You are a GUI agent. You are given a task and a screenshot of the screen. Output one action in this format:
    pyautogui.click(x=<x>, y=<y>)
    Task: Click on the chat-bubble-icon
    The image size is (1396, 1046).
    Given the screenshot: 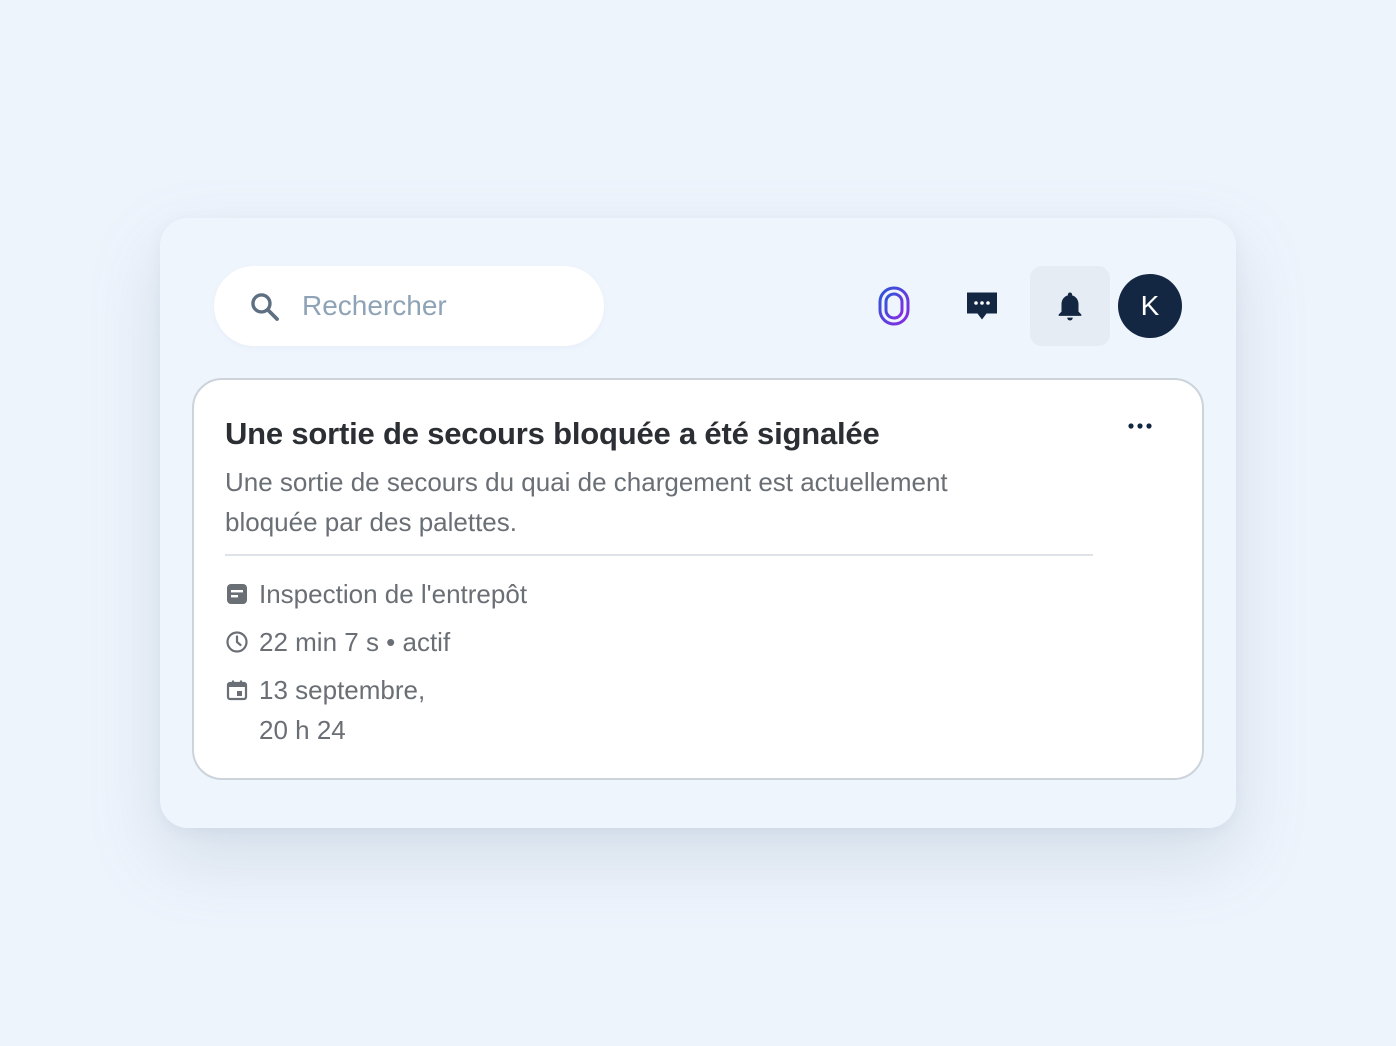 What is the action you would take?
    pyautogui.click(x=982, y=306)
    